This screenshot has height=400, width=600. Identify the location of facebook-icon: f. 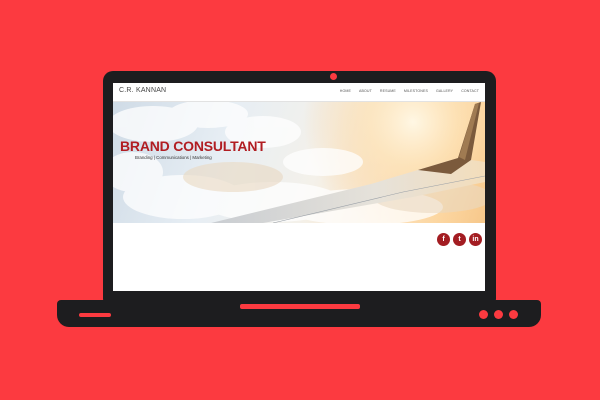
(443, 239).